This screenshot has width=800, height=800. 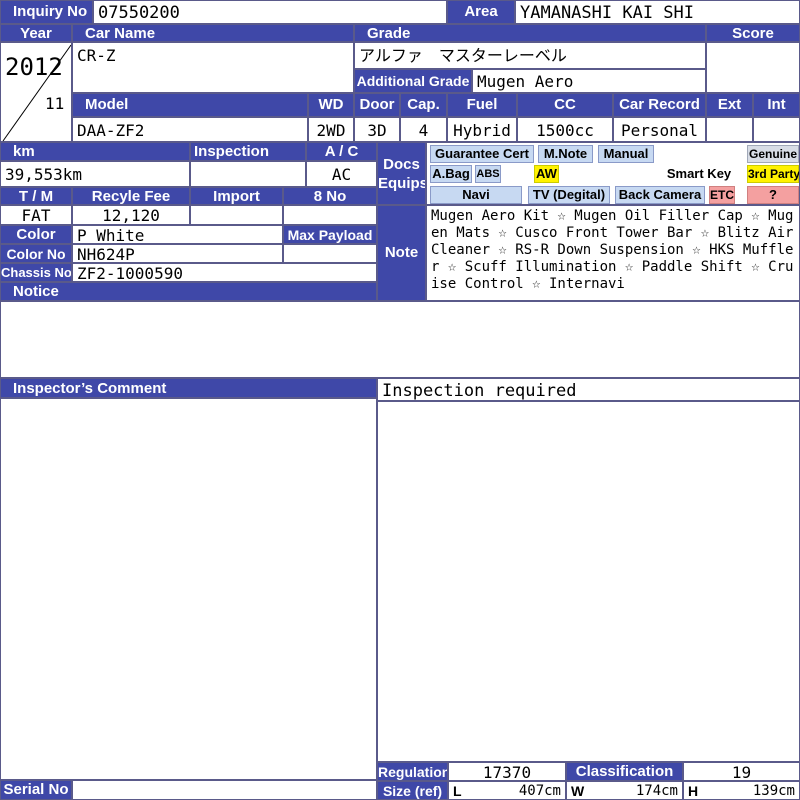 What do you see at coordinates (659, 105) in the screenshot?
I see `car-record-label: Car Record` at bounding box center [659, 105].